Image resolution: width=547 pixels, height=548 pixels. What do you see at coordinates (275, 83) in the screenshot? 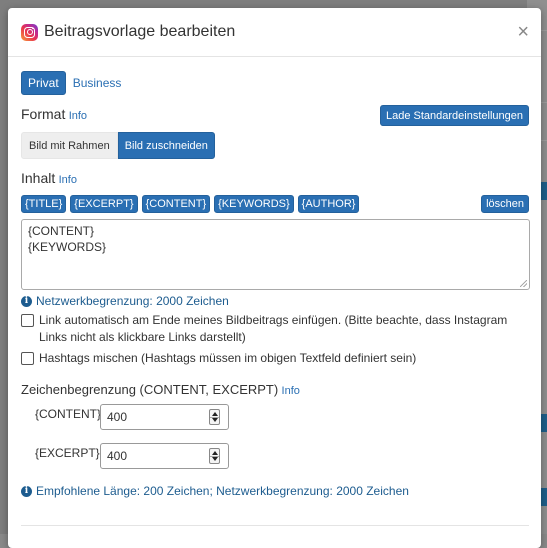
I see `account-type-tabs: Privat Business` at bounding box center [275, 83].